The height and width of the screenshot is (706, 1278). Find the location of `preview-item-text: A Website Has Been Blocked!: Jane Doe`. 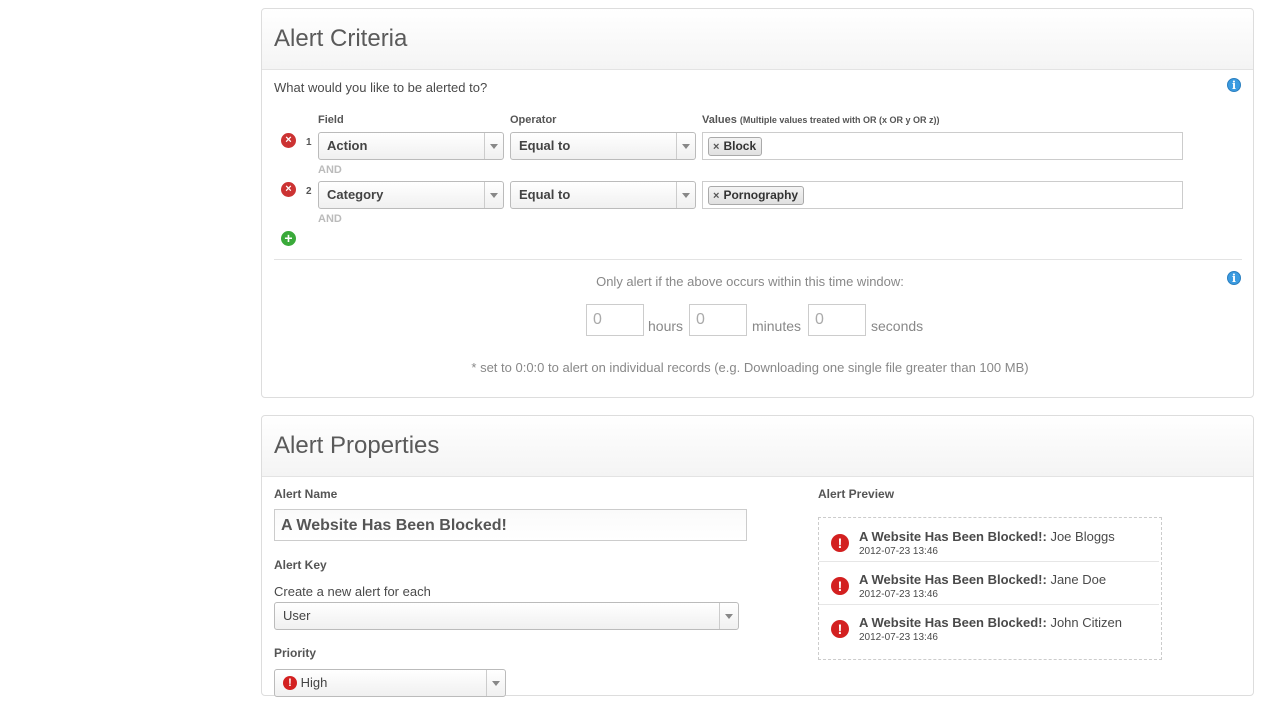

preview-item-text: A Website Has Been Blocked!: Jane Doe is located at coordinates (982, 579).